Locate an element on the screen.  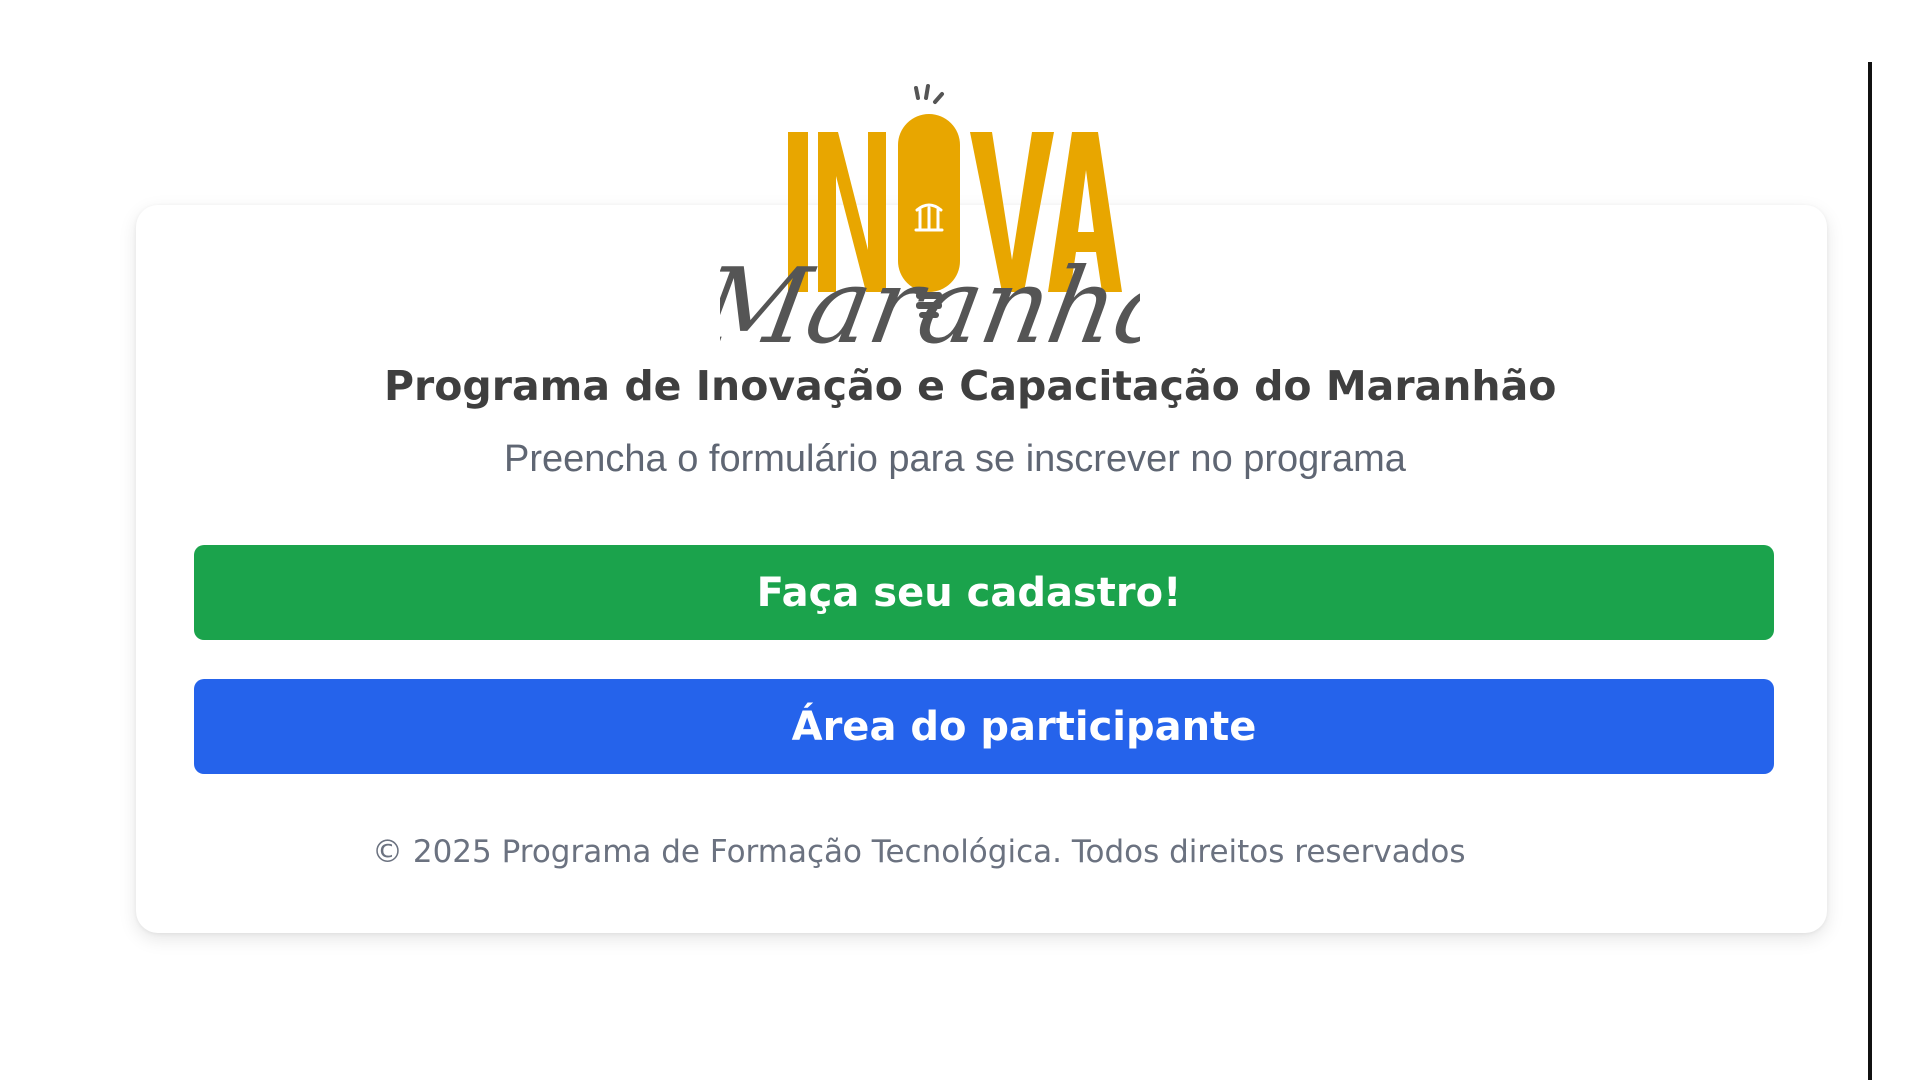
participant-area-button-label: Área do participante is located at coordinates (1024, 726).